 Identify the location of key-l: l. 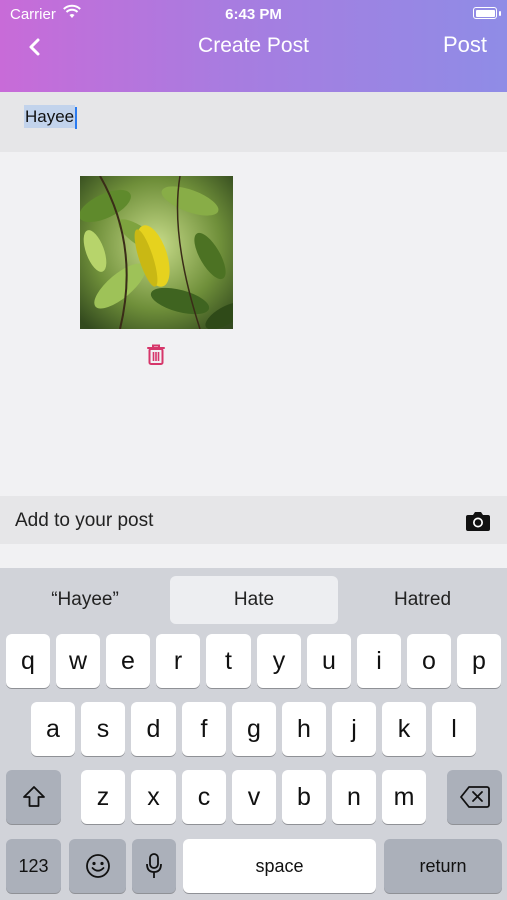
(454, 729).